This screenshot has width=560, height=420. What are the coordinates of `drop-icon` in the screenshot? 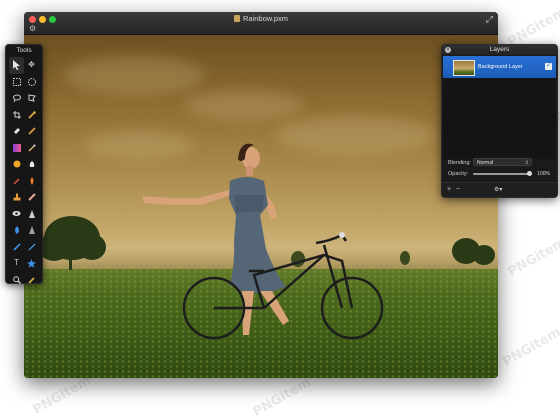 It's located at (16, 230).